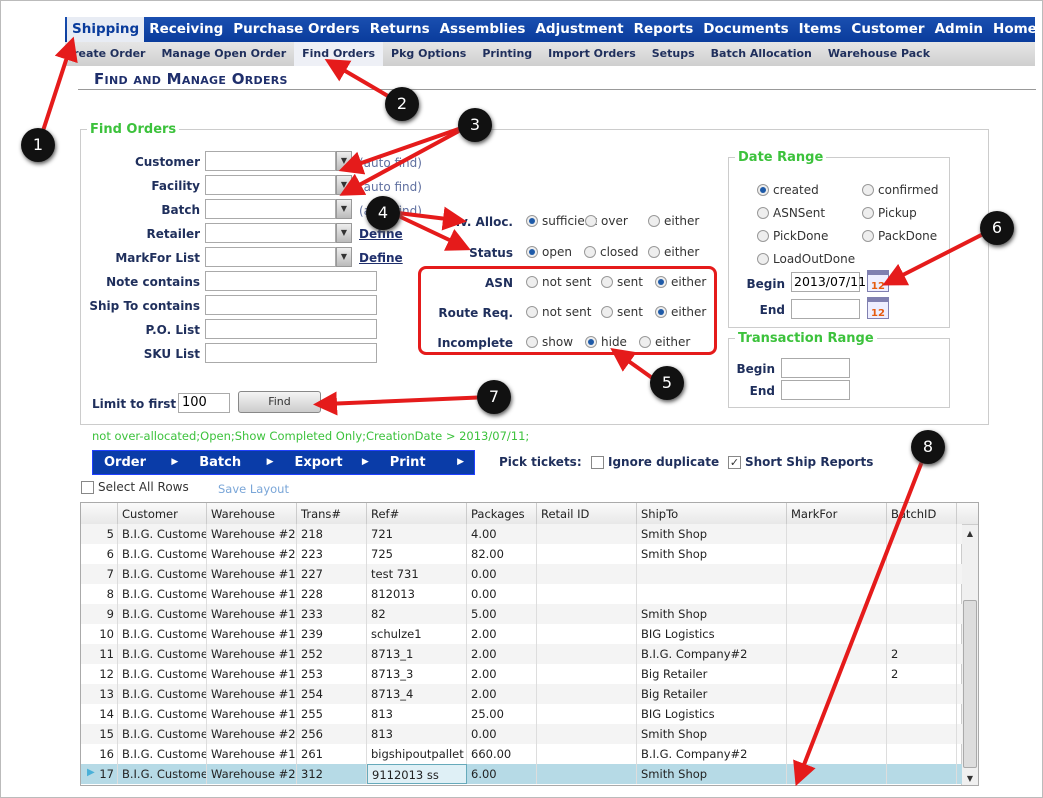 Image resolution: width=1043 pixels, height=798 pixels. What do you see at coordinates (332, 754) in the screenshot?
I see `cell-trans-: 261` at bounding box center [332, 754].